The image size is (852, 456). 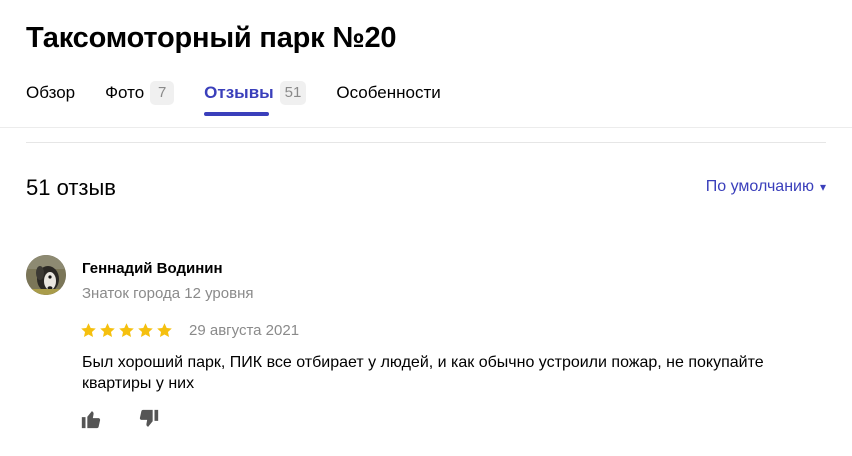 What do you see at coordinates (237, 114) in the screenshot?
I see `active-tab-indicator` at bounding box center [237, 114].